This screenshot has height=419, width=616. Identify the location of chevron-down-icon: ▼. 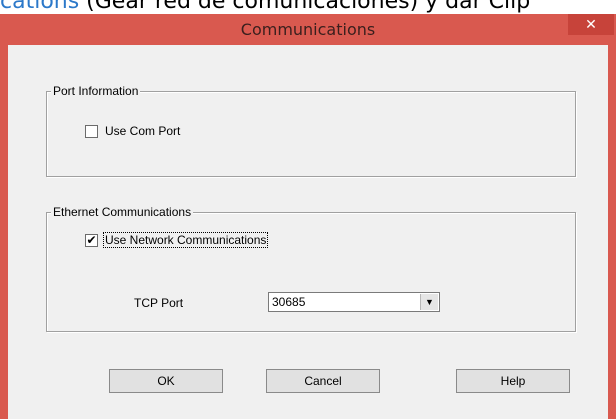
(429, 302).